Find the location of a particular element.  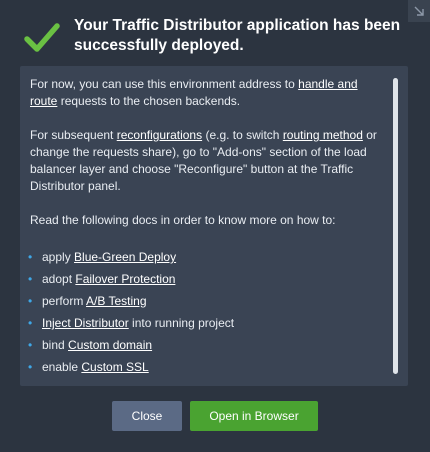

list-item: • adopt Failover Protection is located at coordinates (204, 279).